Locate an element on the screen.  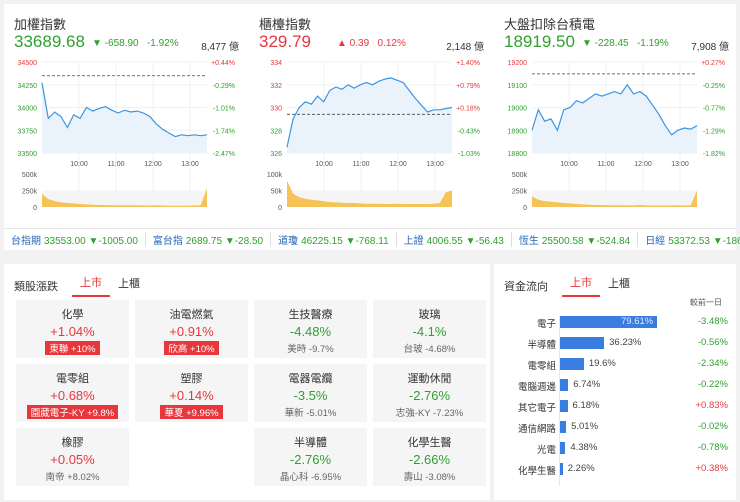
time-tick-label: 10:00 is located at coordinates (324, 164).